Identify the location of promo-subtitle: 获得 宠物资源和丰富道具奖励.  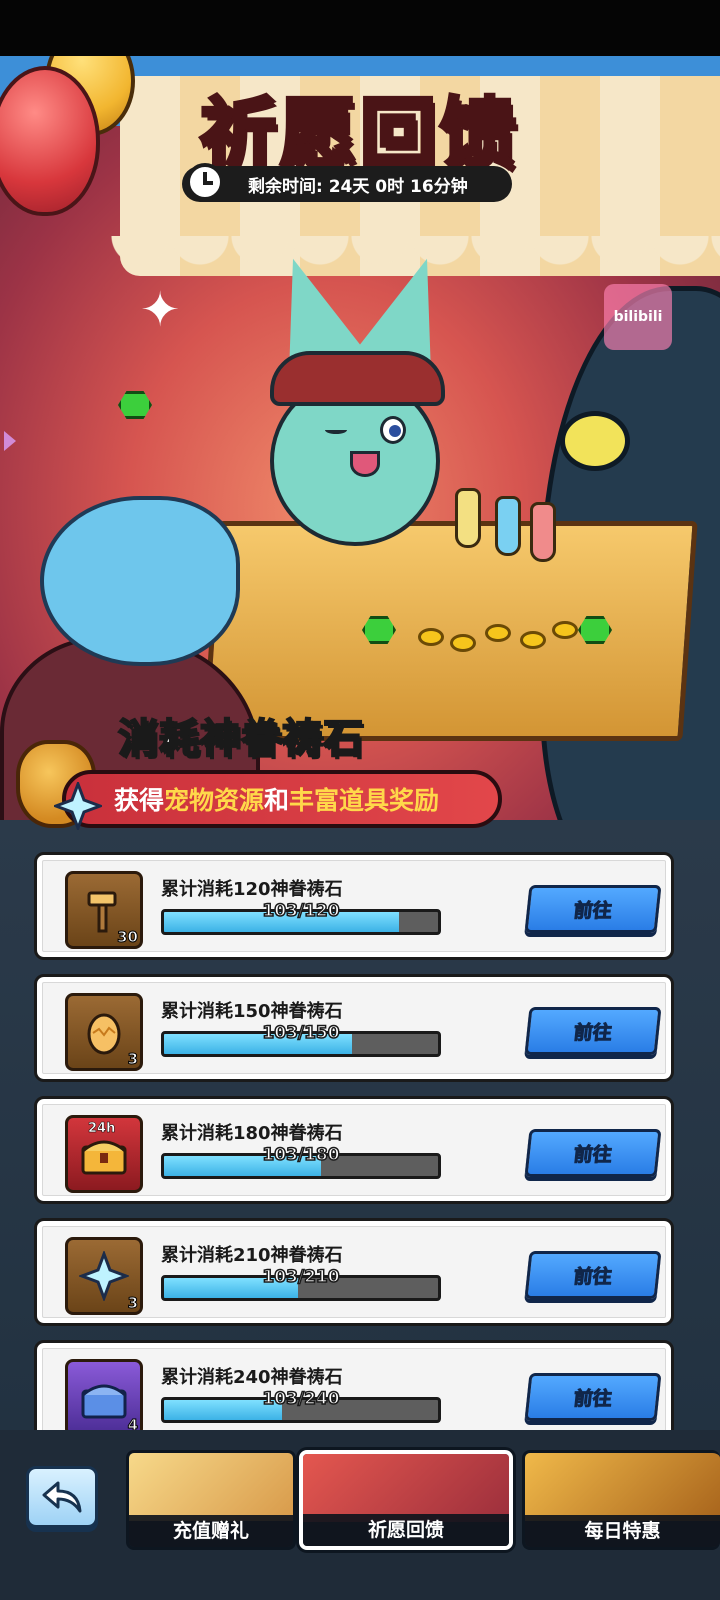
(282, 799).